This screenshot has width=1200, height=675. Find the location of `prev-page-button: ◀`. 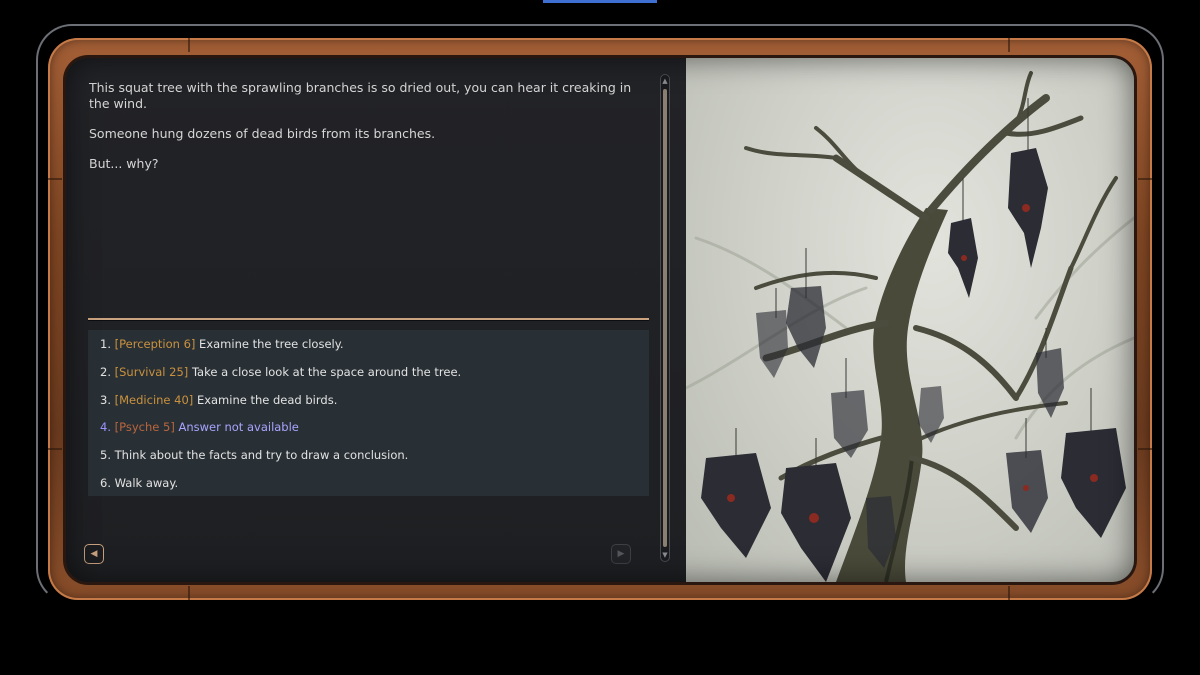

prev-page-button: ◀ is located at coordinates (94, 554).